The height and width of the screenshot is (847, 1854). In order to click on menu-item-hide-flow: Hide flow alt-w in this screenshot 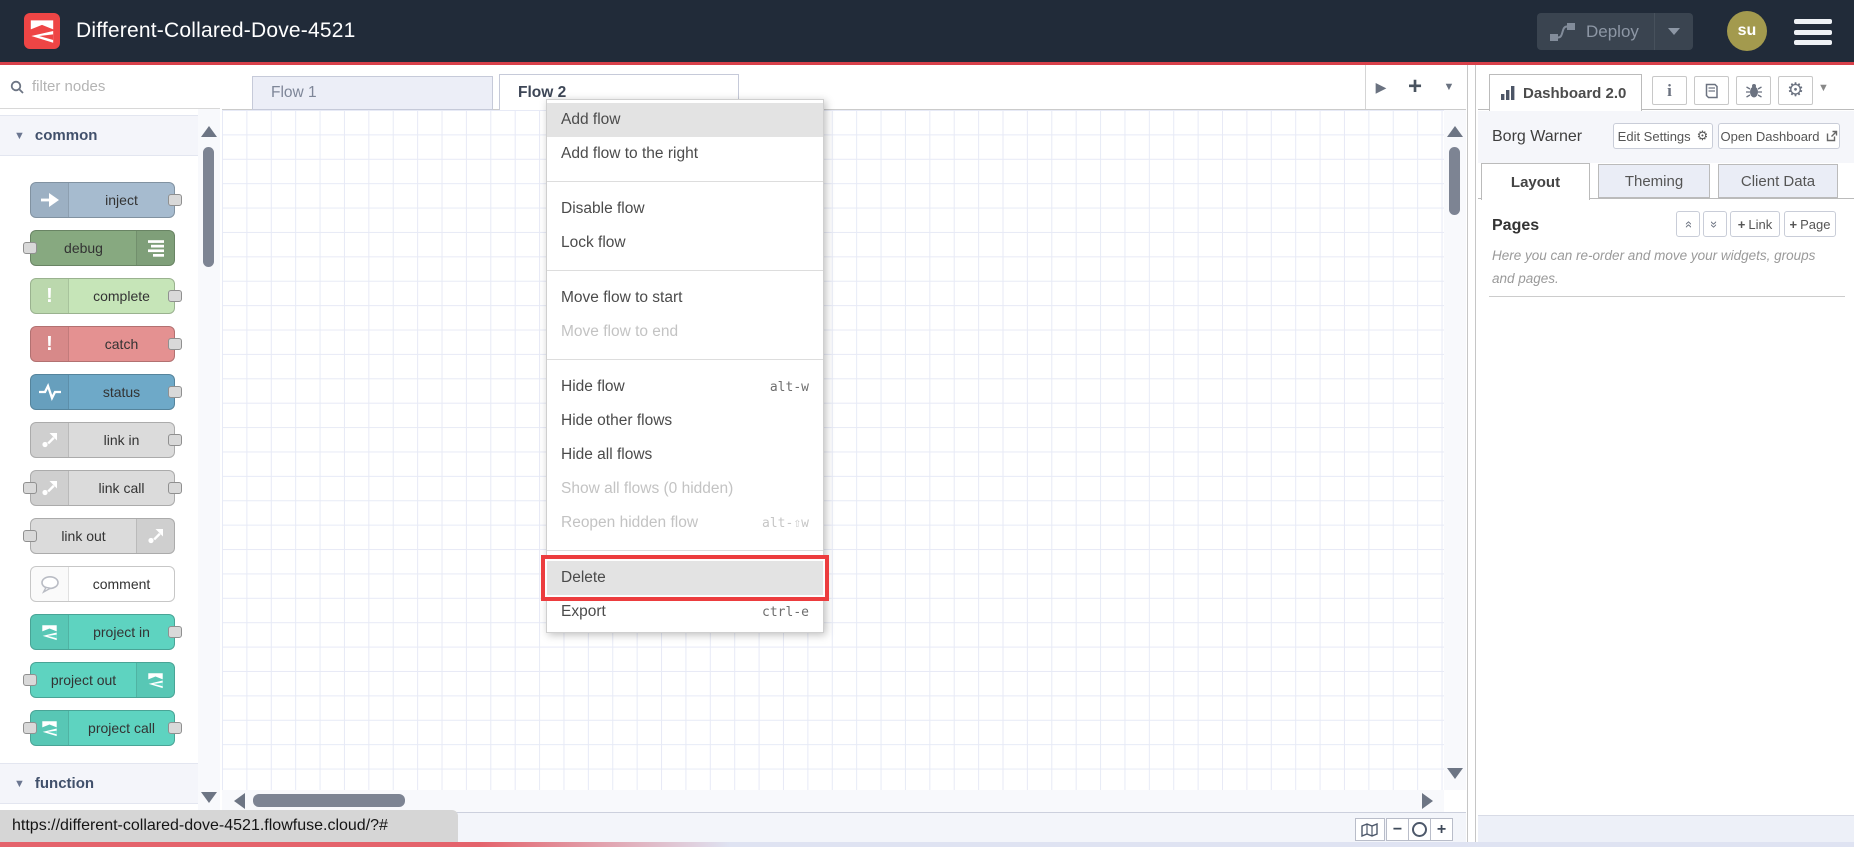, I will do `click(685, 387)`.